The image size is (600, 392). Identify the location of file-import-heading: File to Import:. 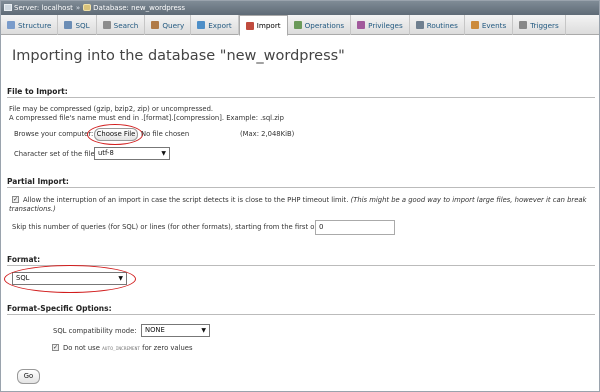
(37, 91).